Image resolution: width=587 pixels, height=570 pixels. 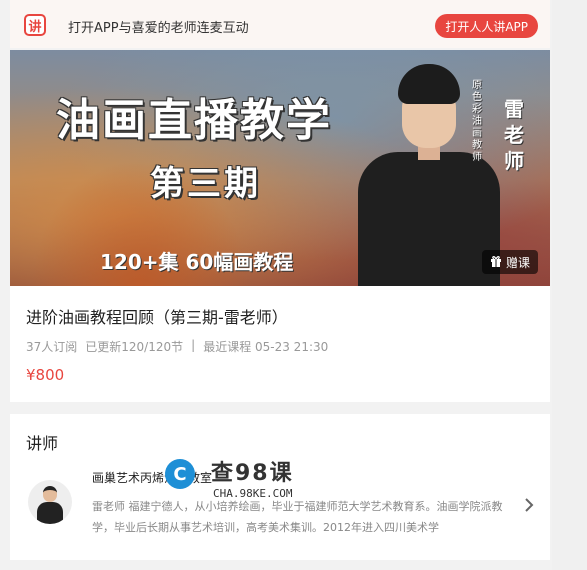 I want to click on right-edge-background, so click(x=569, y=285).